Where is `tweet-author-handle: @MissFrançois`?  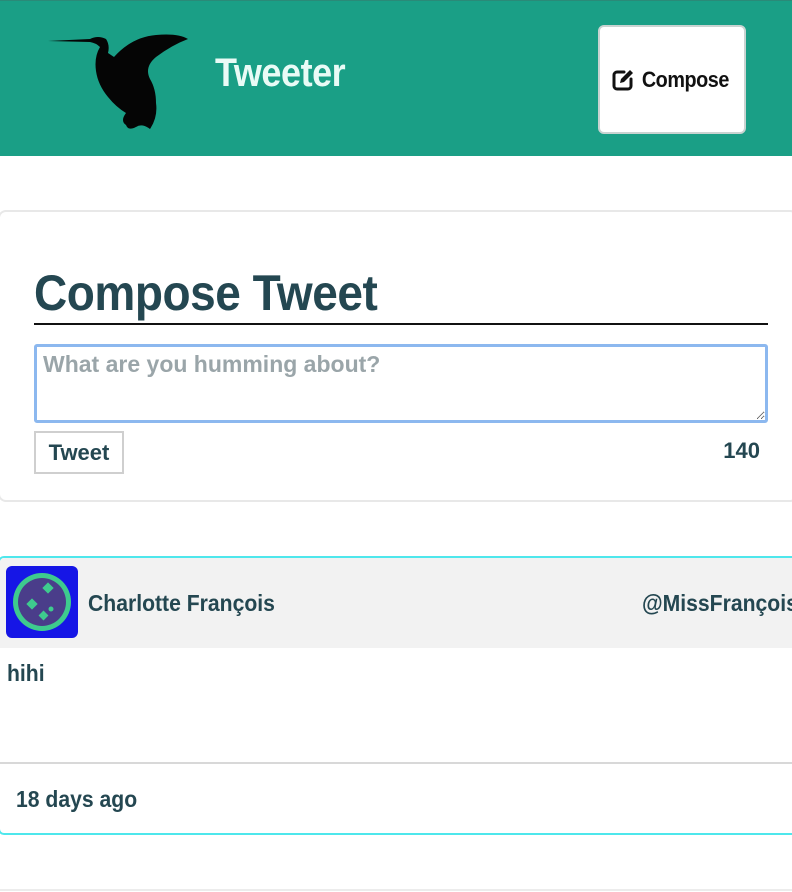 tweet-author-handle: @MissFrançois is located at coordinates (717, 603).